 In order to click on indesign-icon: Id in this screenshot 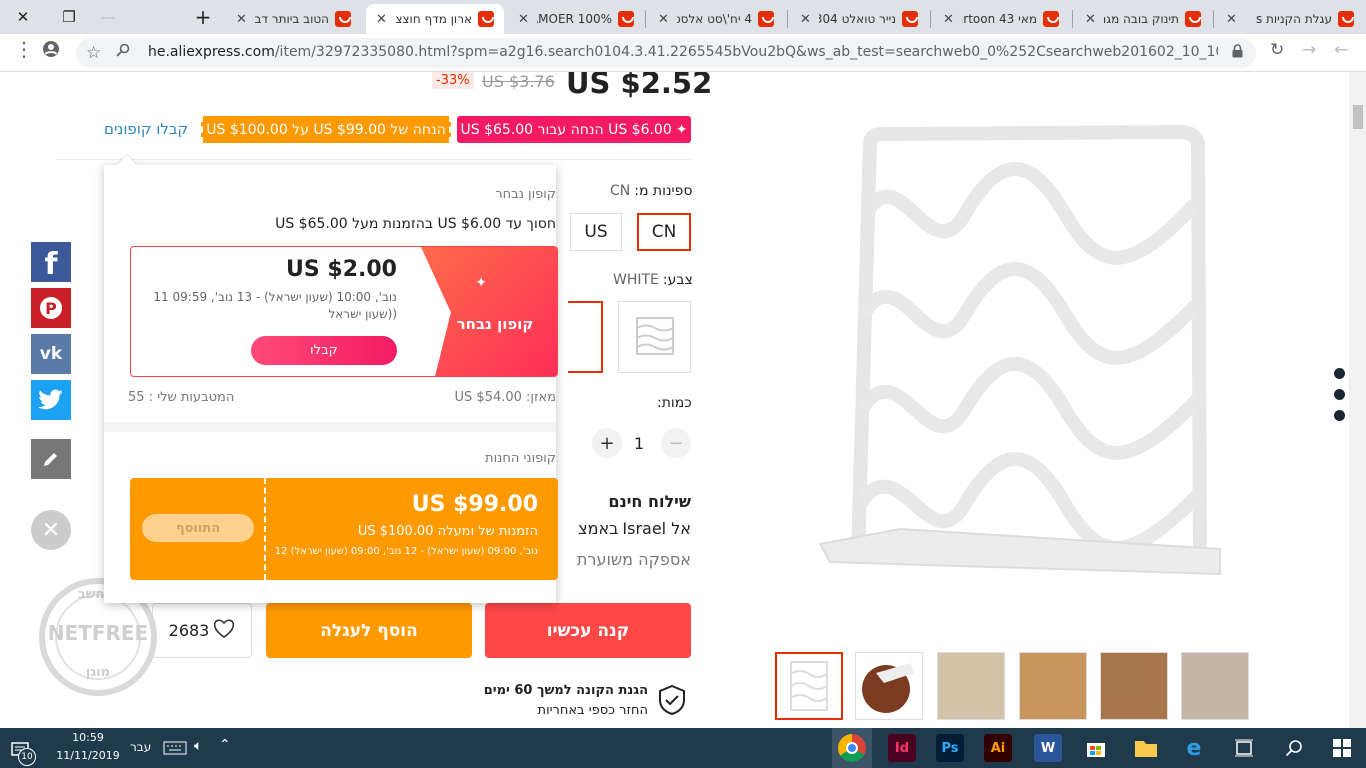, I will do `click(902, 748)`.